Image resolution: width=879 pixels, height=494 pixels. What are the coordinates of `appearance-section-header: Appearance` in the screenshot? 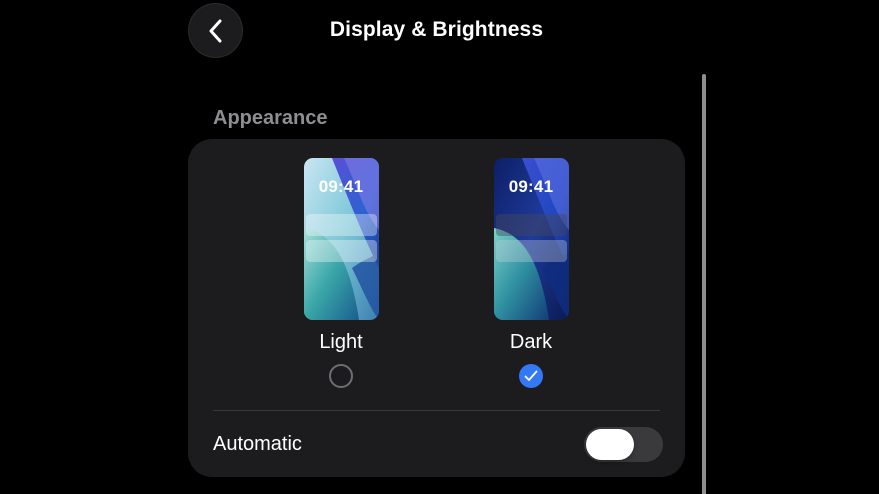 It's located at (270, 118).